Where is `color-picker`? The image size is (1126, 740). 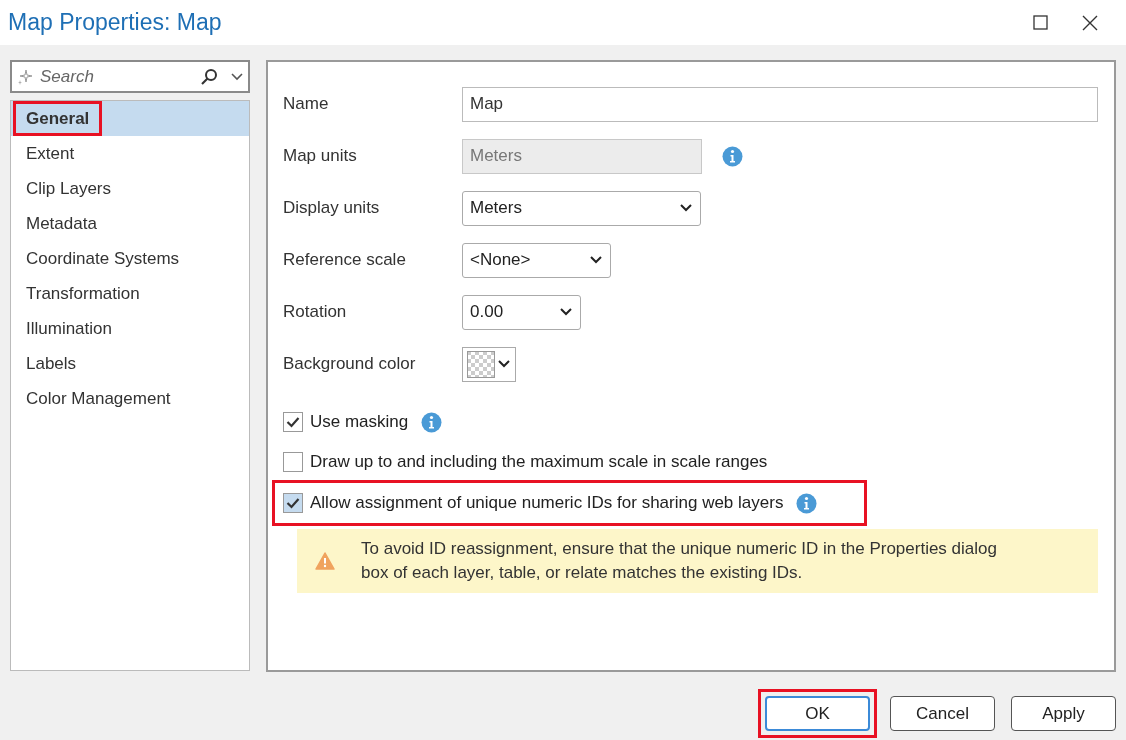
color-picker is located at coordinates (489, 364).